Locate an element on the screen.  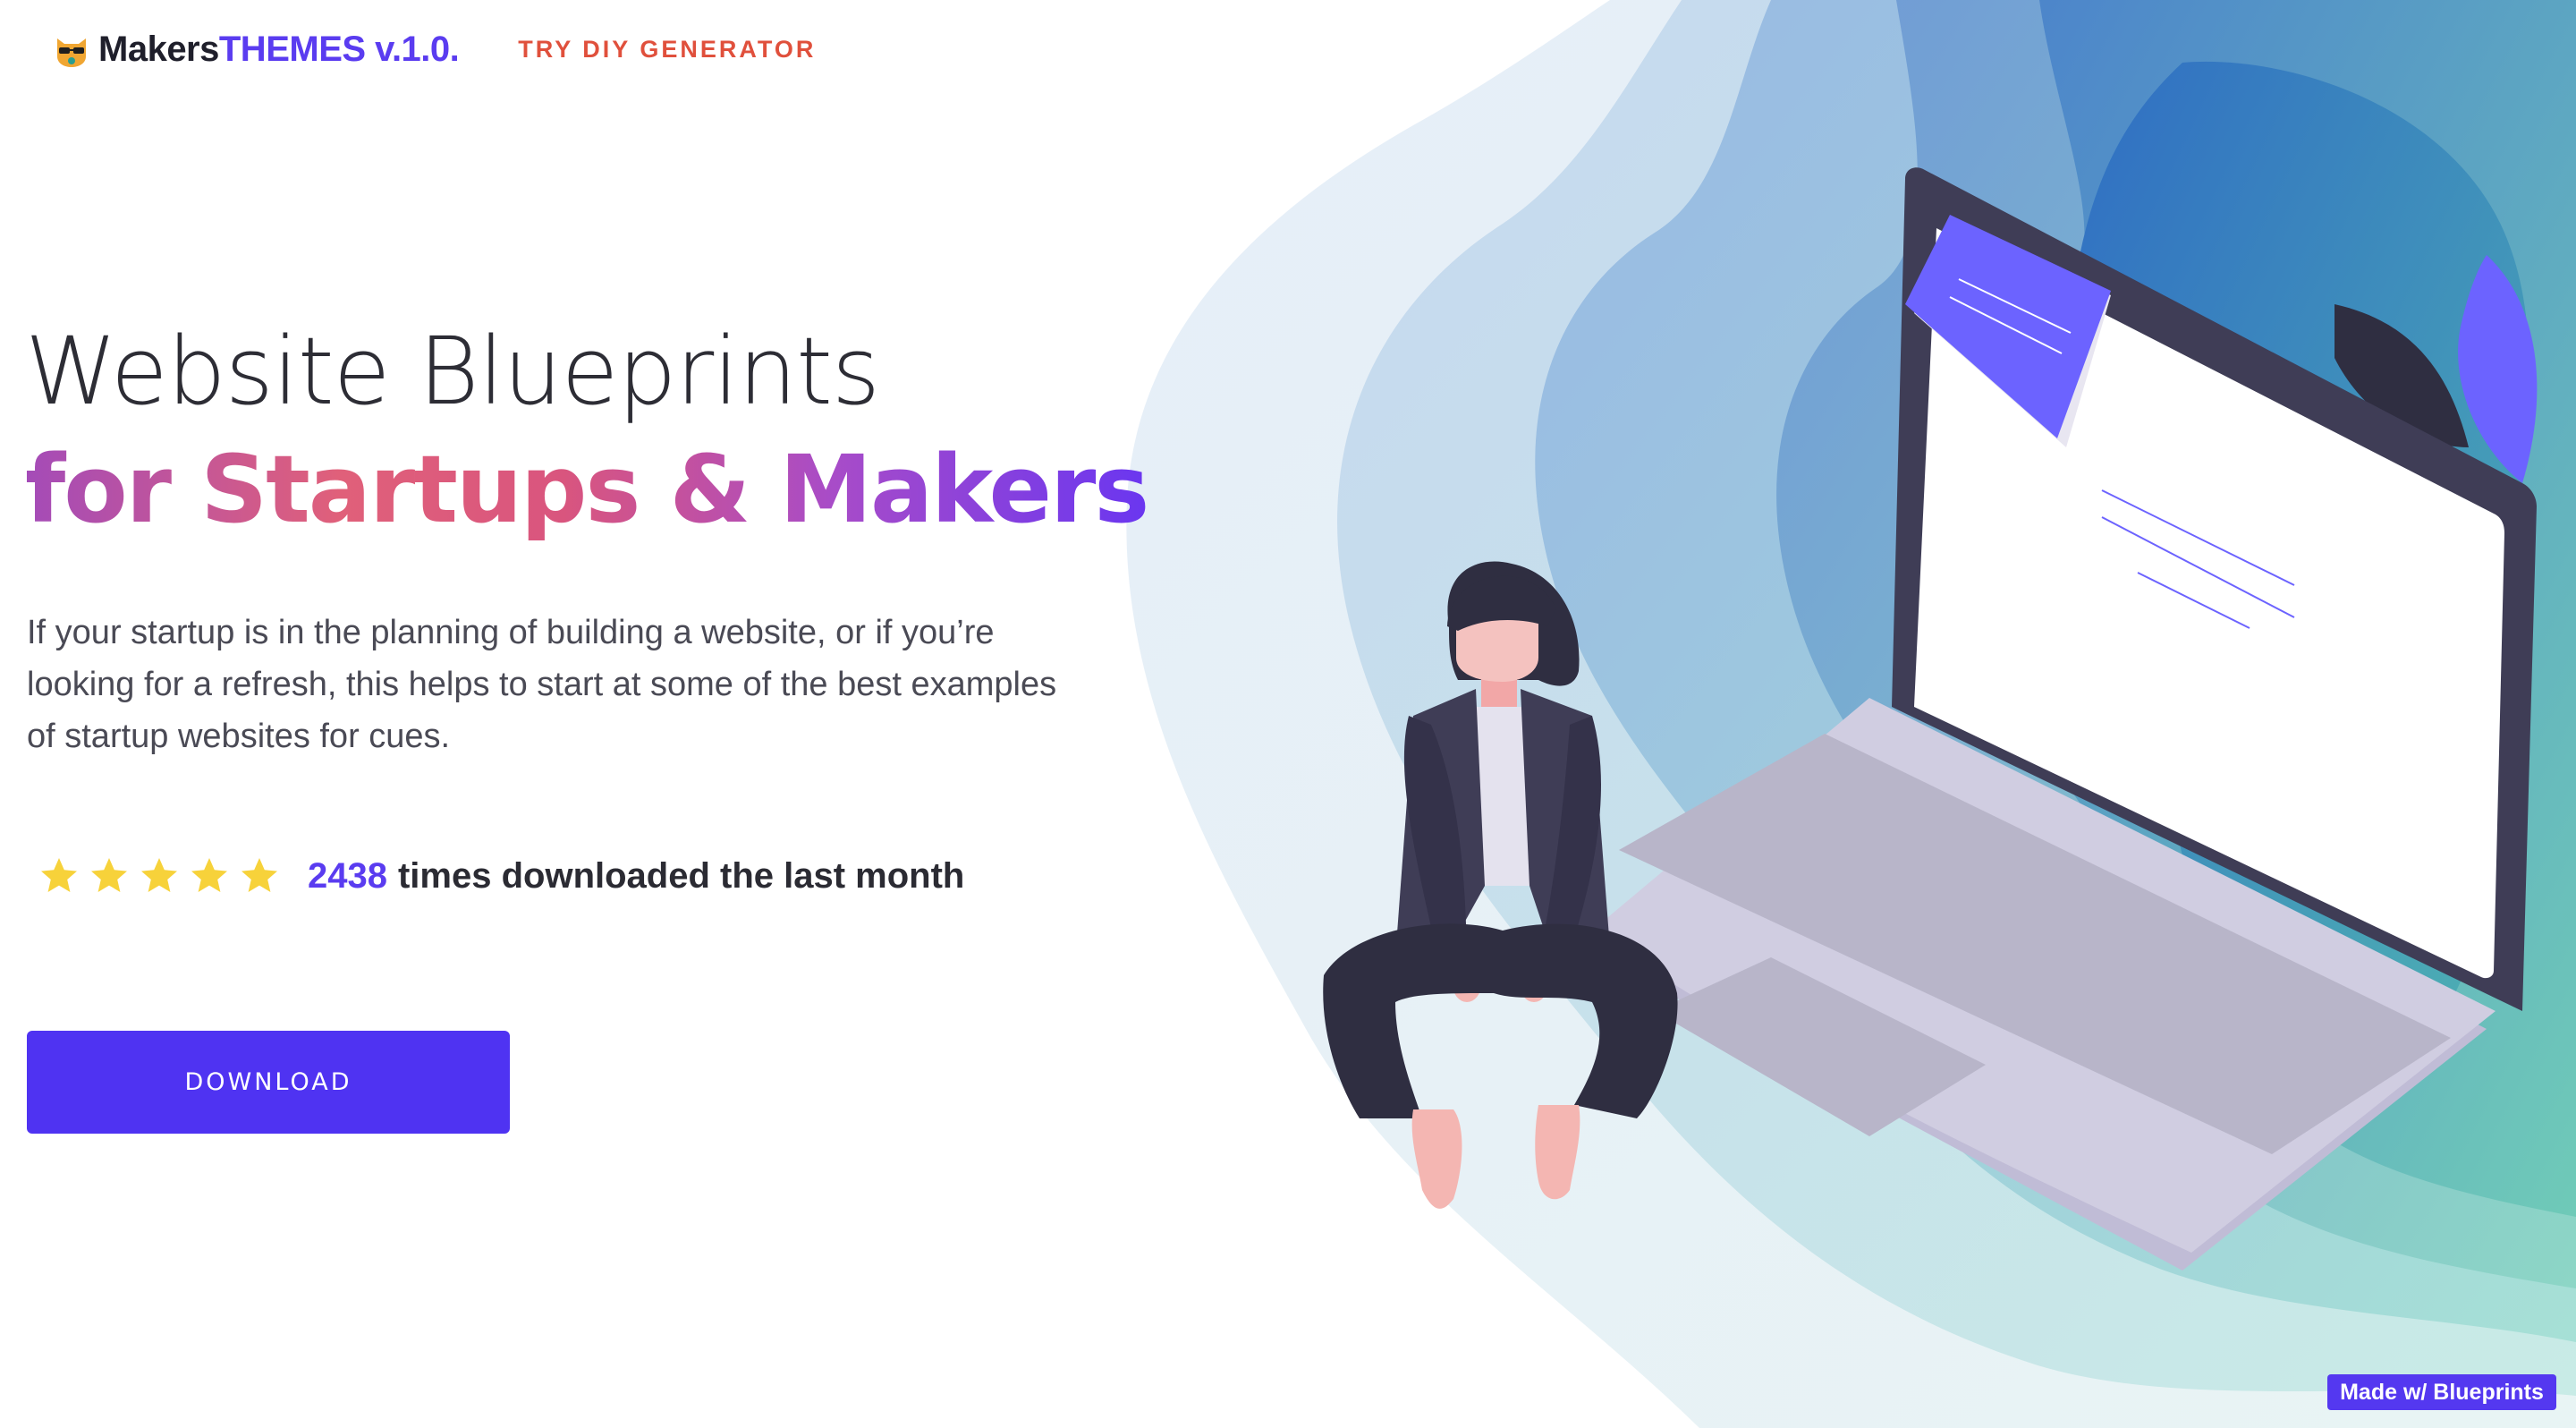
download-rating: 2438 times downloaded the last month is located at coordinates (501, 876).